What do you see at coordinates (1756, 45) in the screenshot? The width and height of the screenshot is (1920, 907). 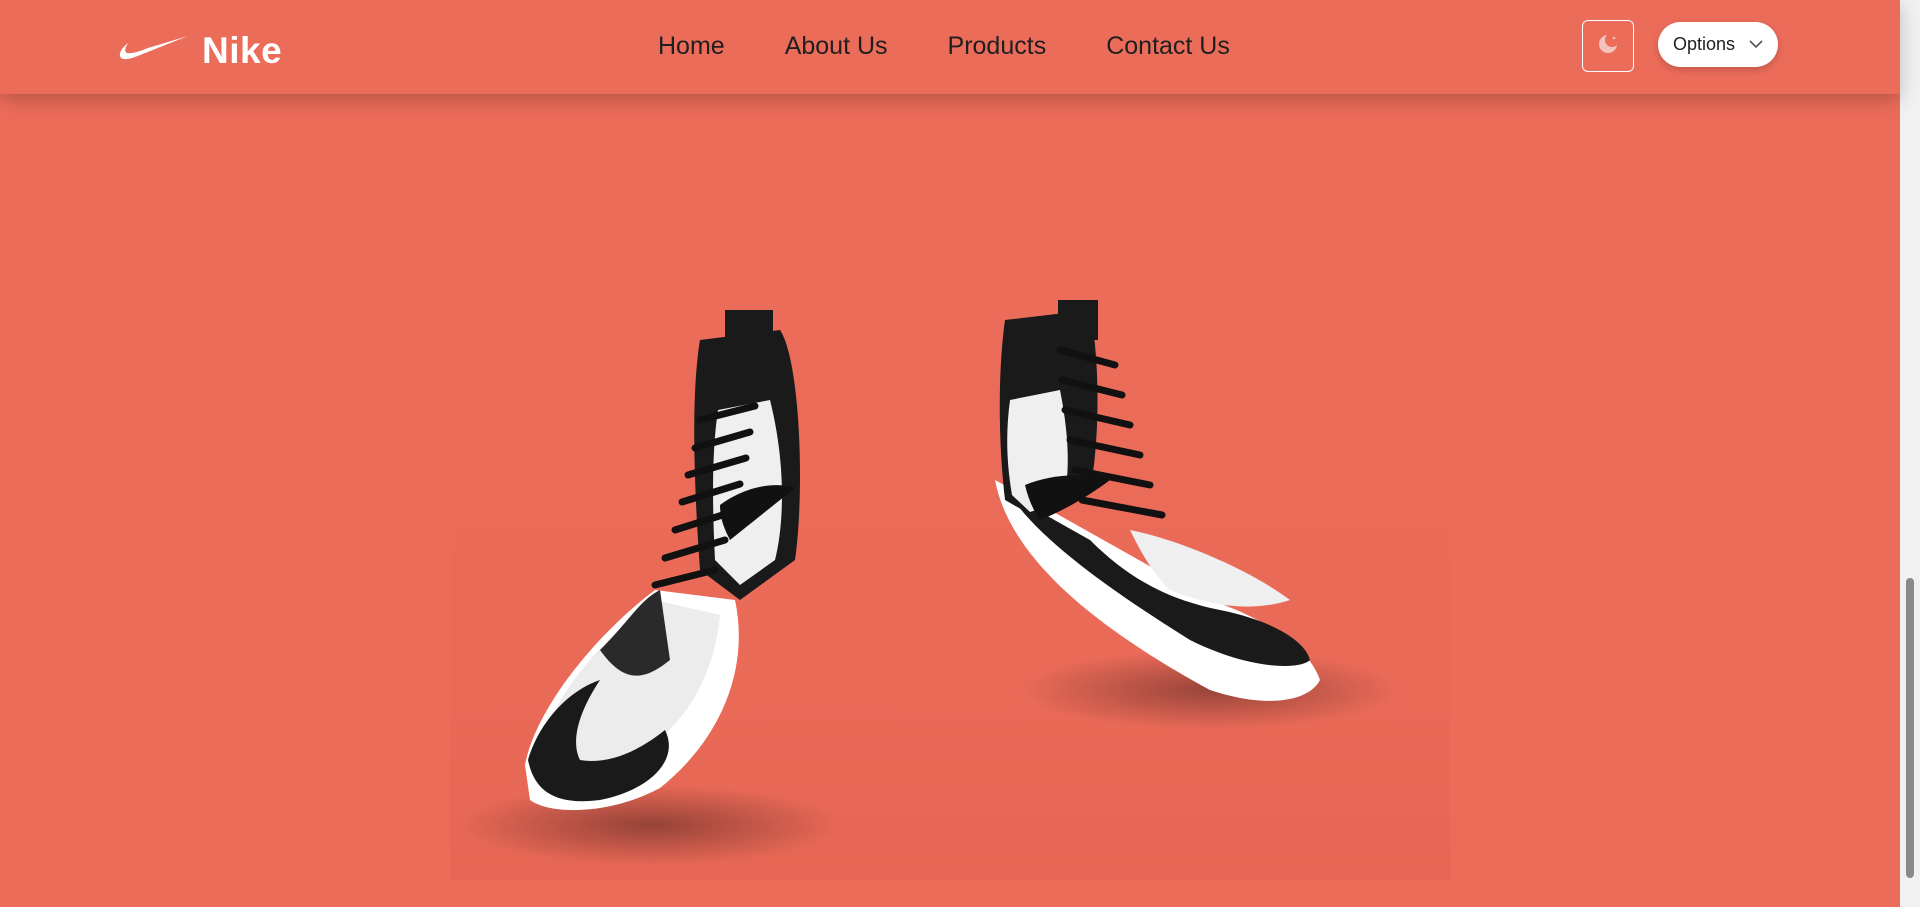 I see `chevron-down-icon` at bounding box center [1756, 45].